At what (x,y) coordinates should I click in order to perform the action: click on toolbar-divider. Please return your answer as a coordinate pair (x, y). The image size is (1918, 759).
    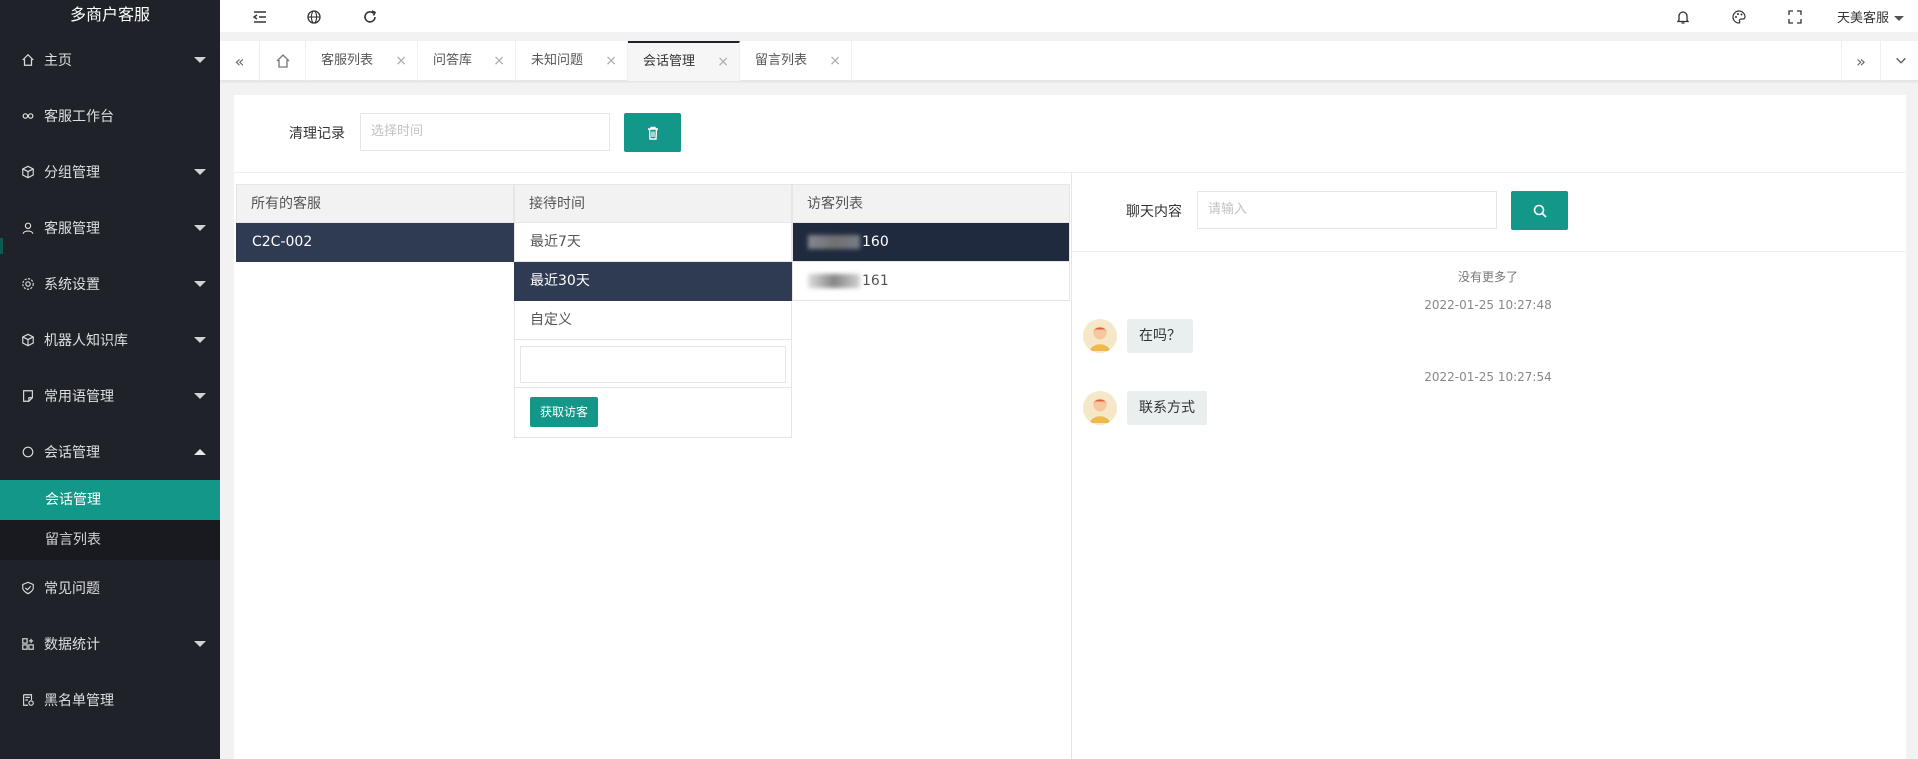
    Looking at the image, I should click on (1070, 172).